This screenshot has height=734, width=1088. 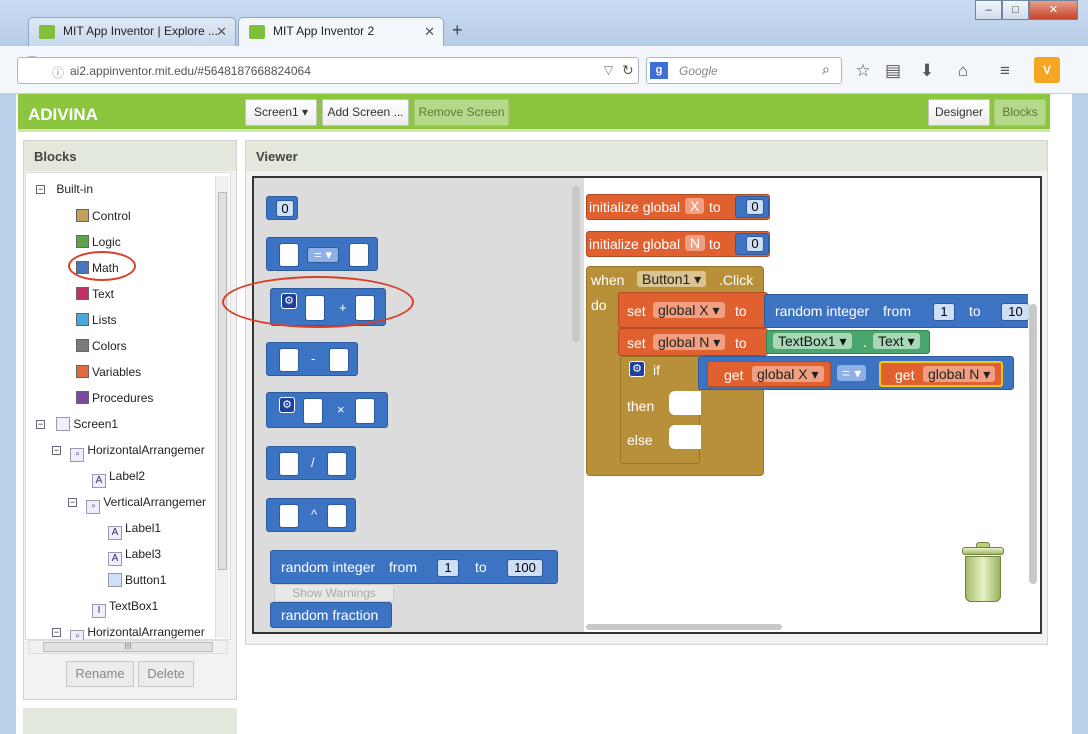 What do you see at coordinates (1005, 71) in the screenshot?
I see `menu-icon: ≡` at bounding box center [1005, 71].